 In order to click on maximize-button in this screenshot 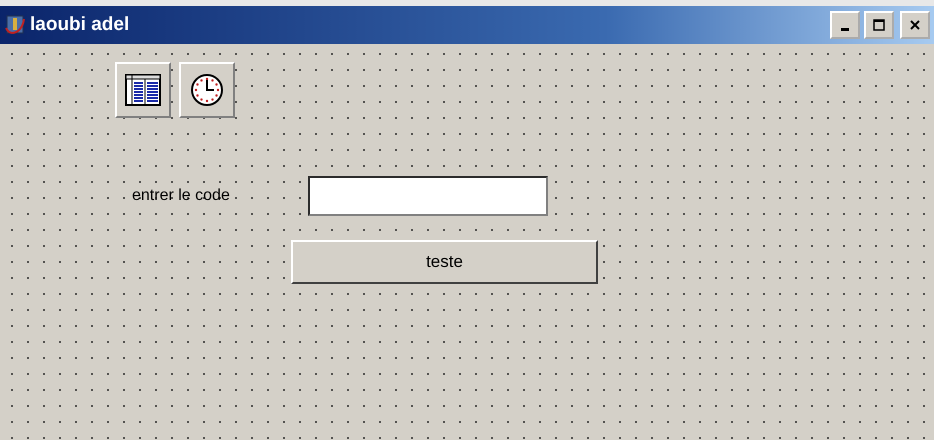, I will do `click(879, 25)`.